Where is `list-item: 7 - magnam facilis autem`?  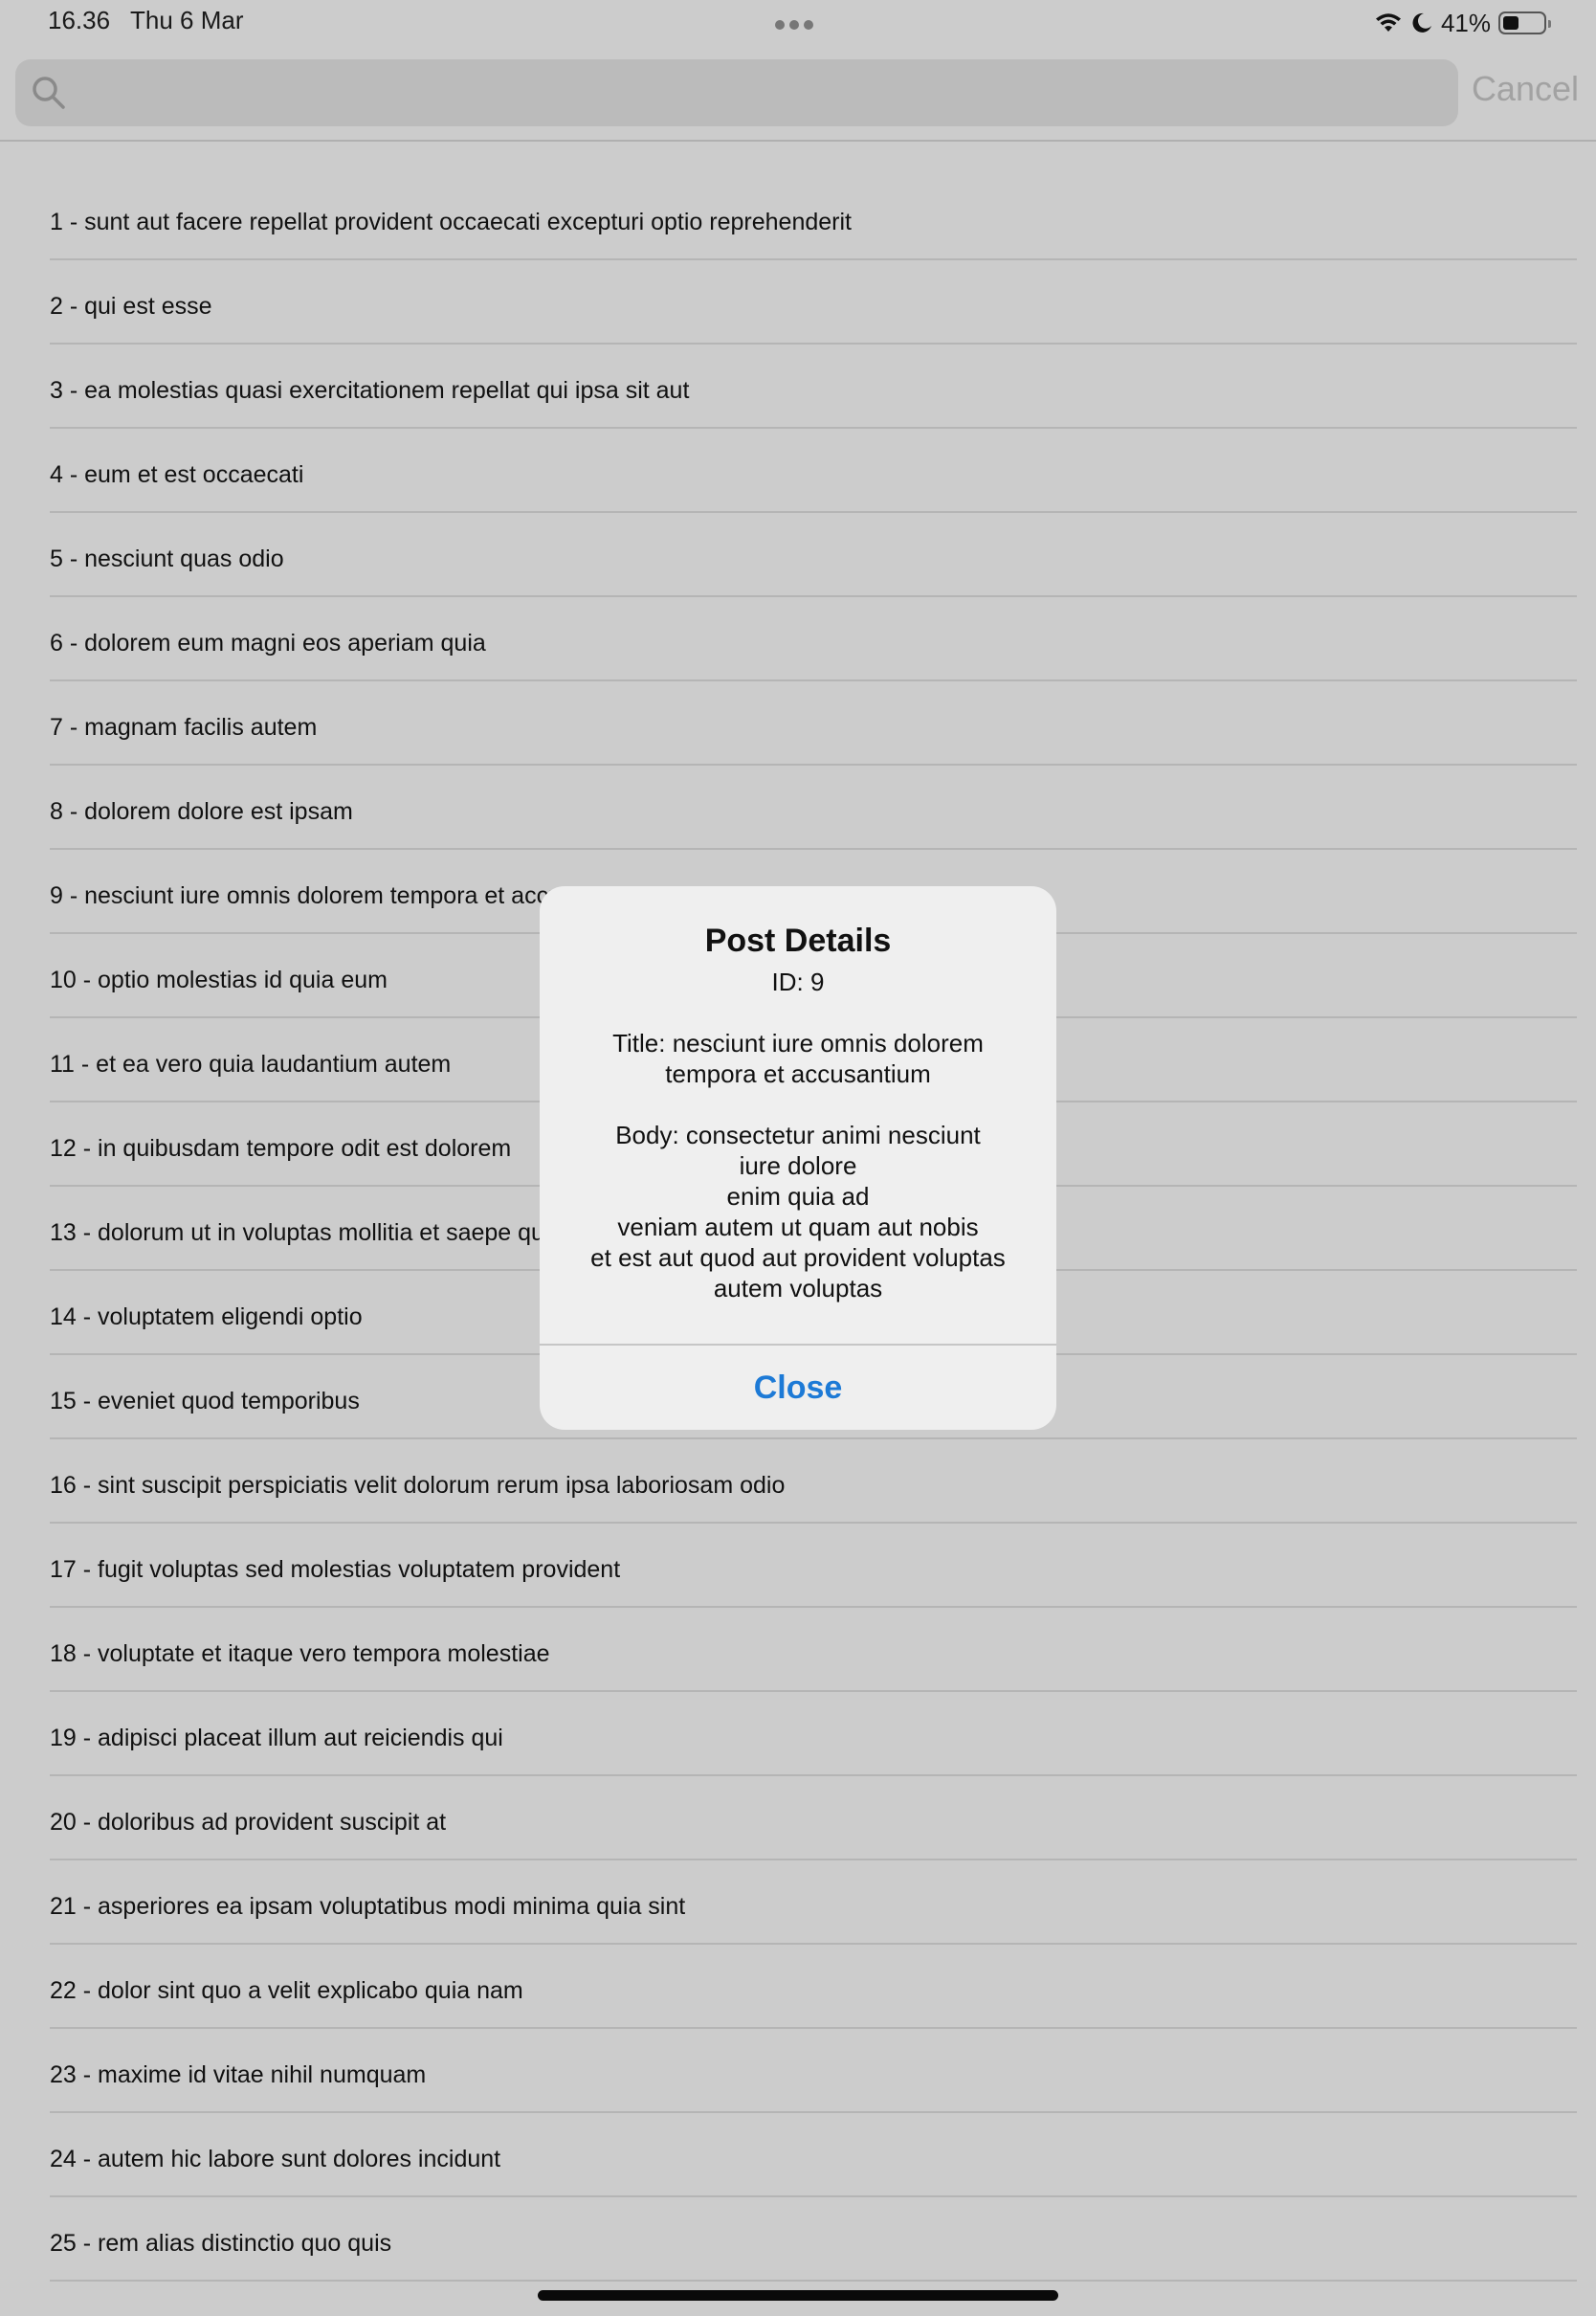
list-item: 7 - magnam facilis autem is located at coordinates (814, 723).